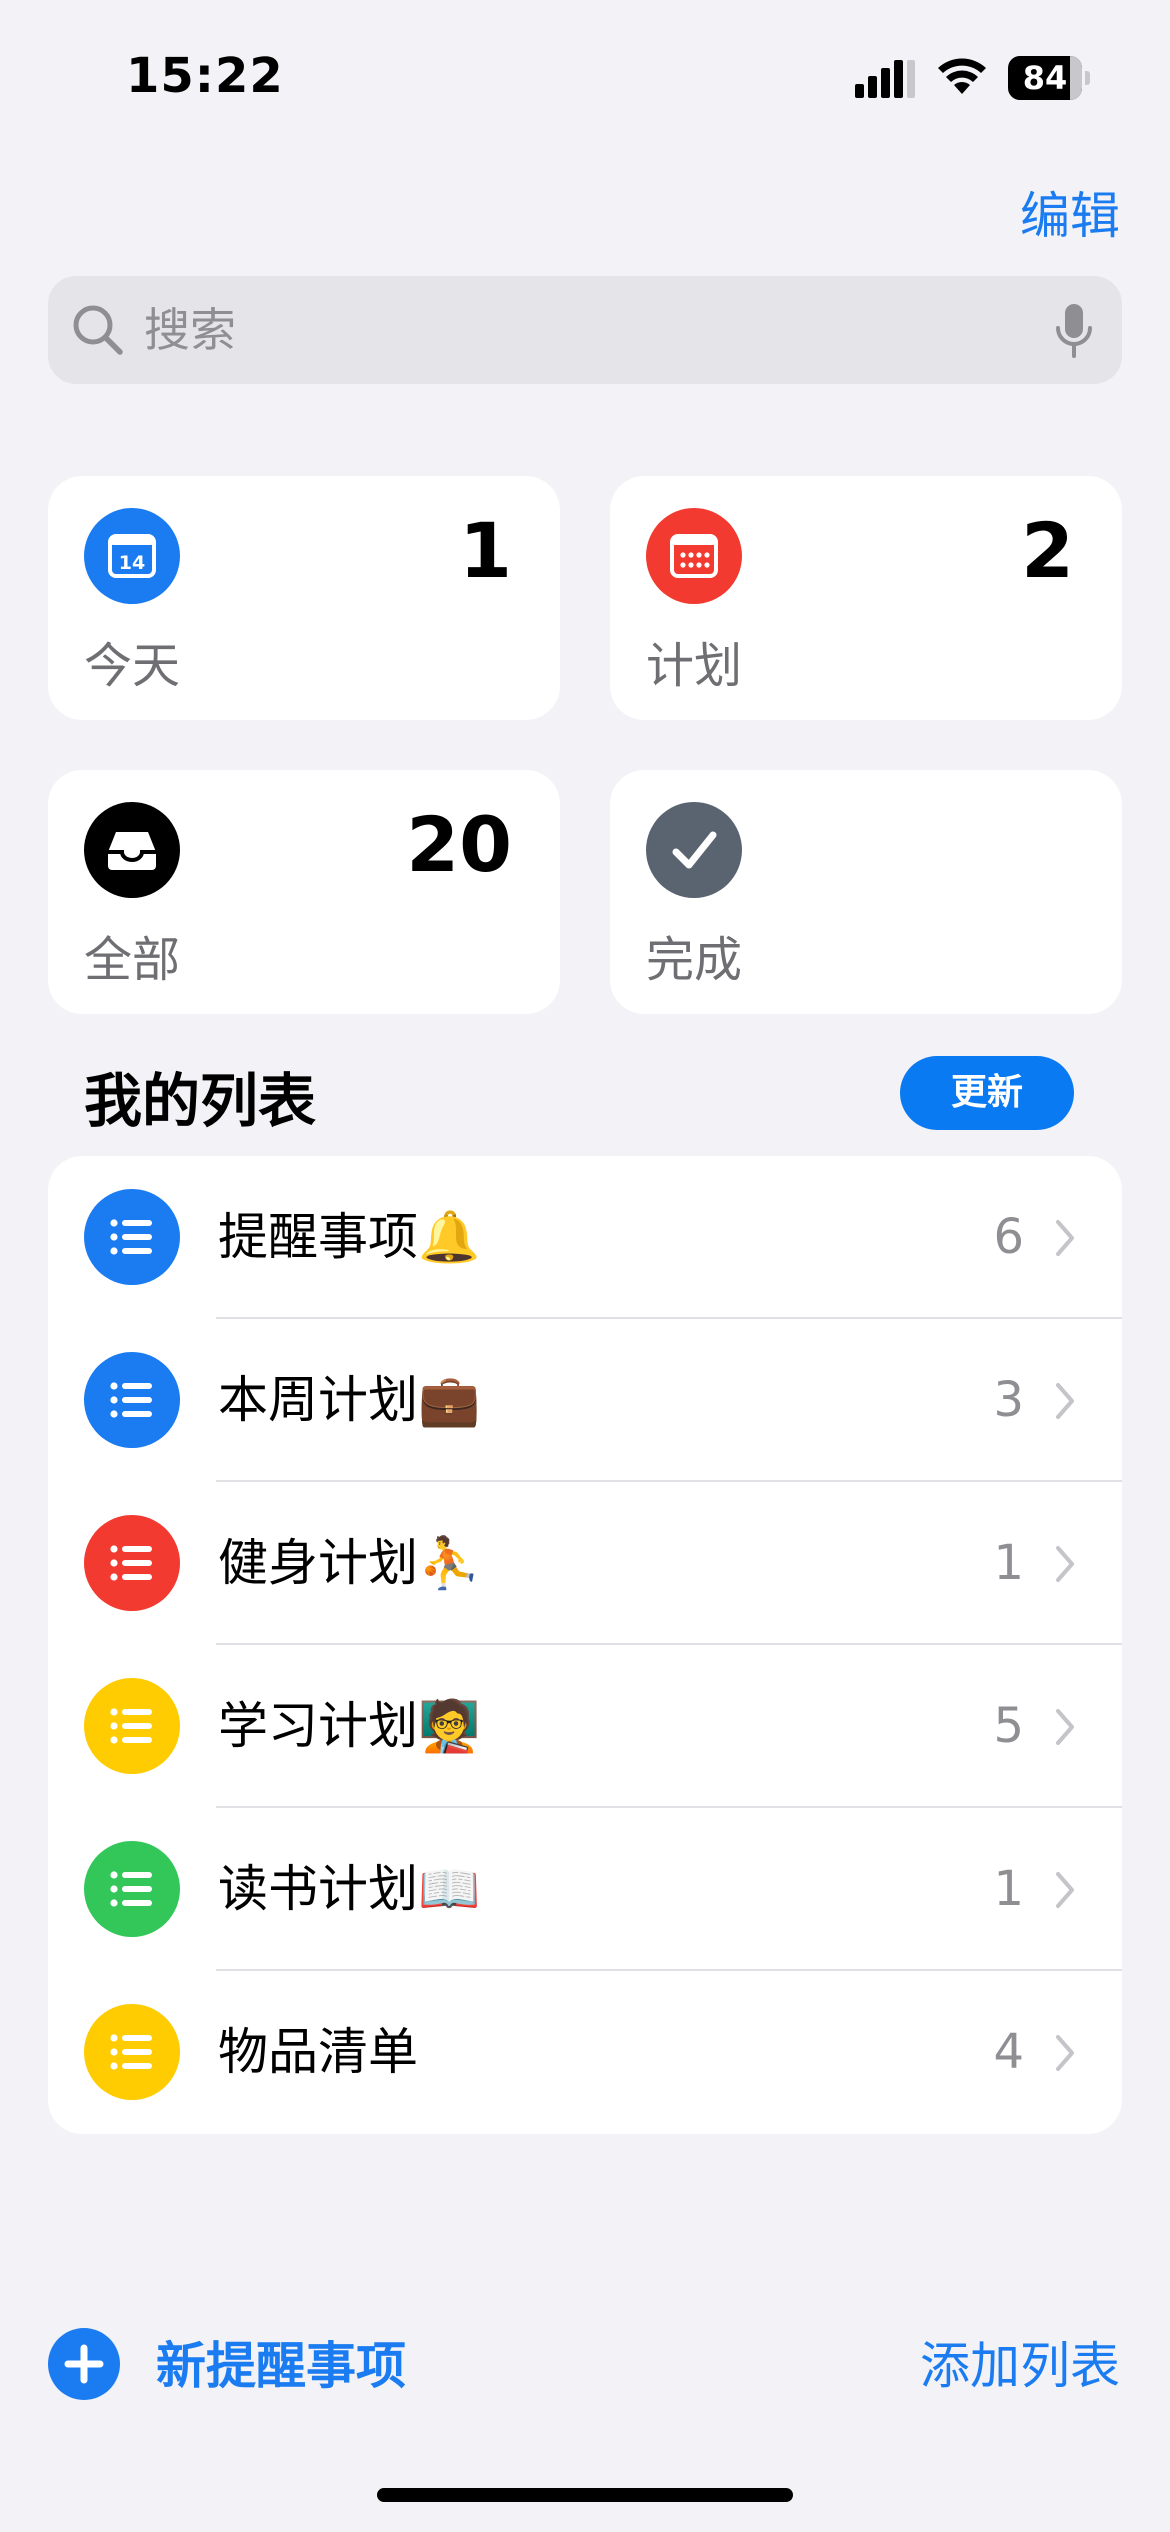 Image resolution: width=1170 pixels, height=2532 pixels. I want to click on calendar-today-icon: 14, so click(132, 556).